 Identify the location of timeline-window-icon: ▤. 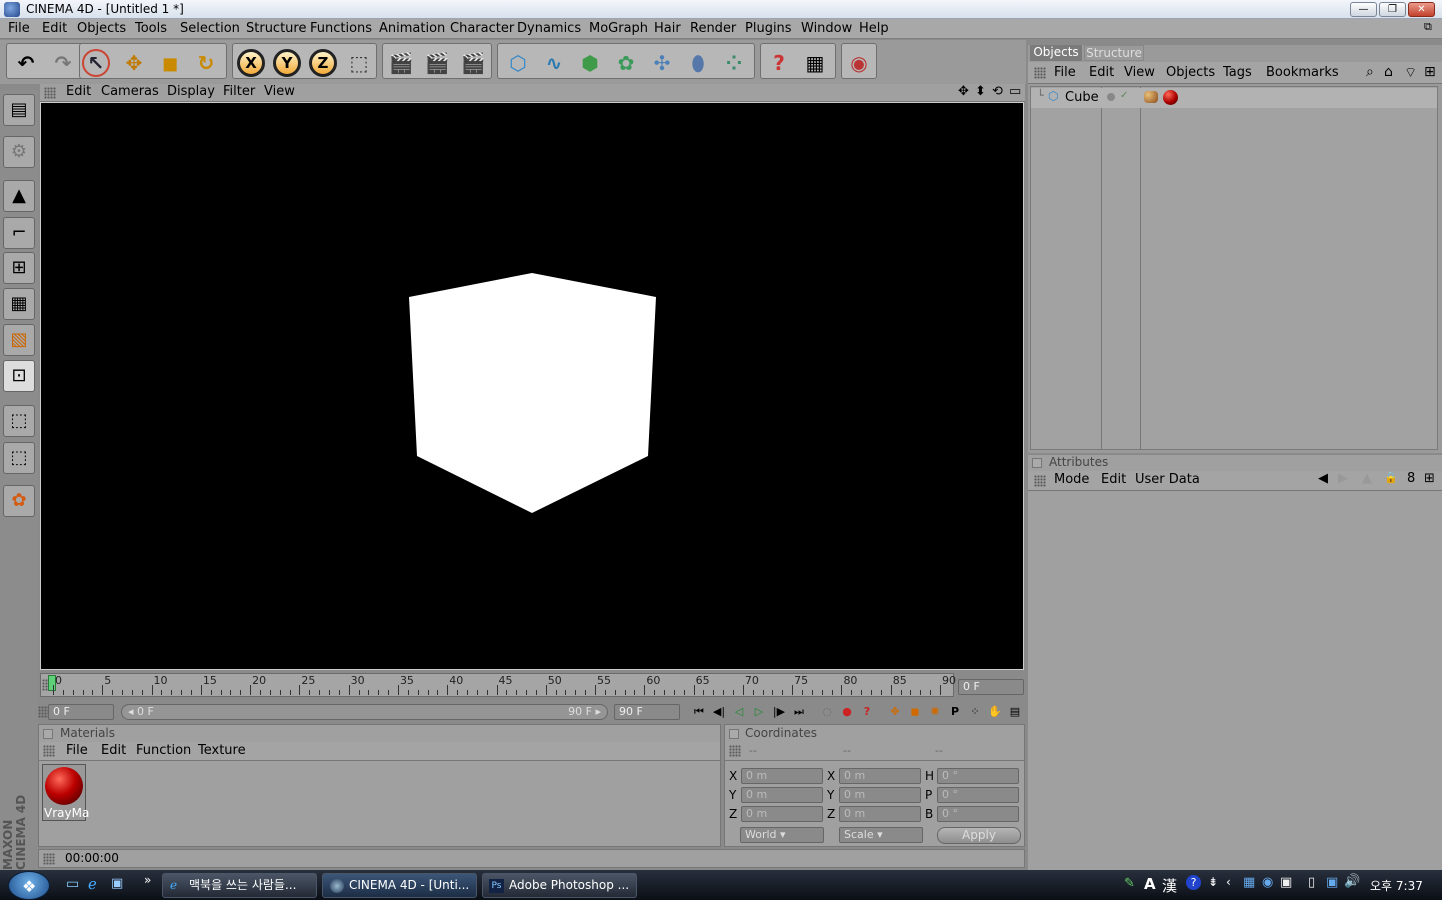
(1015, 712).